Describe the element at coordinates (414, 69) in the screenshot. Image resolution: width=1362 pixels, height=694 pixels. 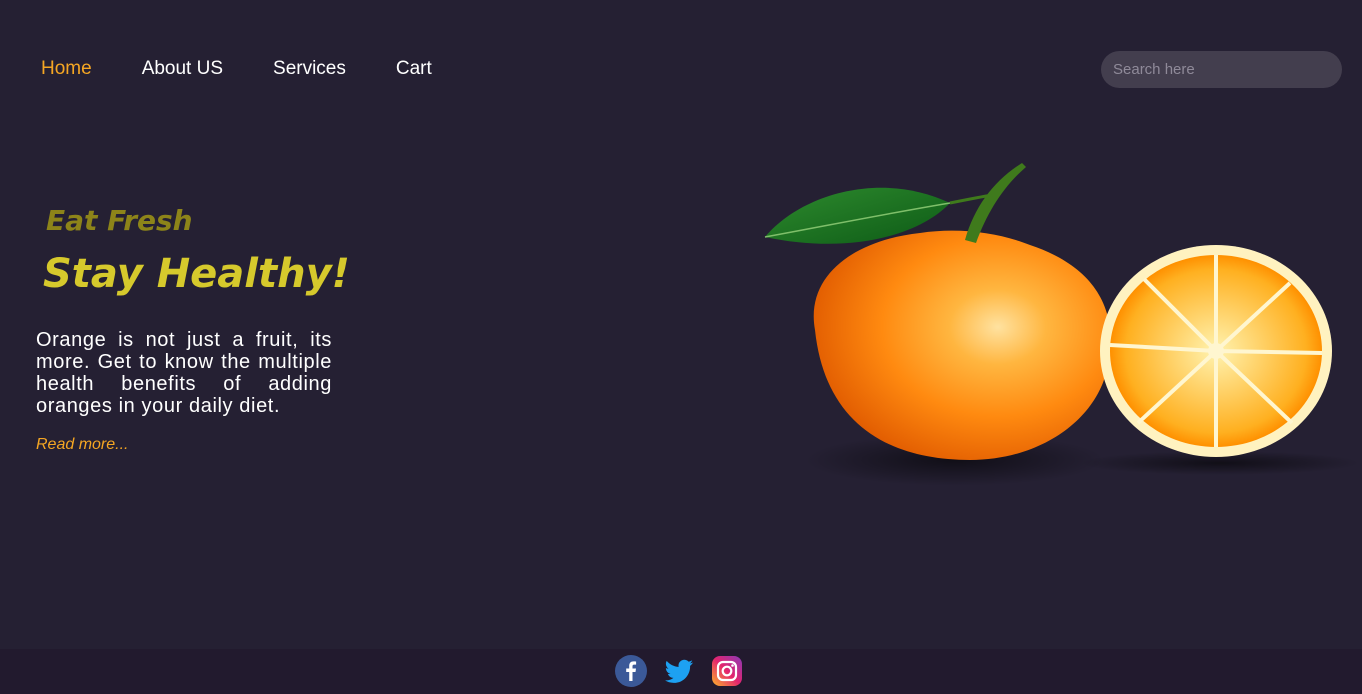
I see `nav-cart-link: Cart` at that location.